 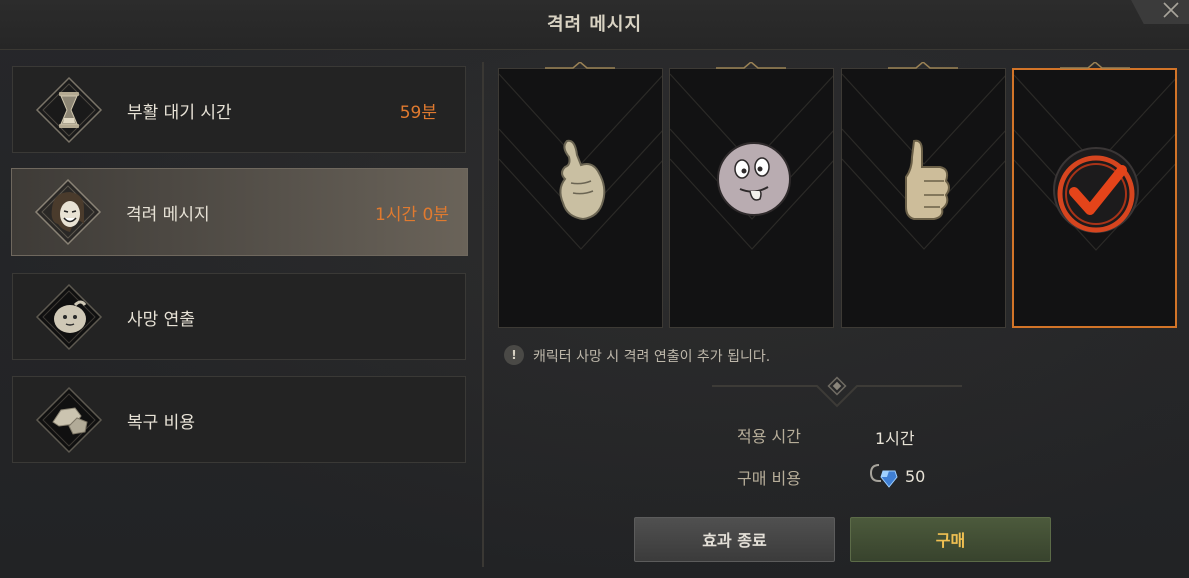 I want to click on end-effect-button: 효과 종료, so click(x=734, y=539).